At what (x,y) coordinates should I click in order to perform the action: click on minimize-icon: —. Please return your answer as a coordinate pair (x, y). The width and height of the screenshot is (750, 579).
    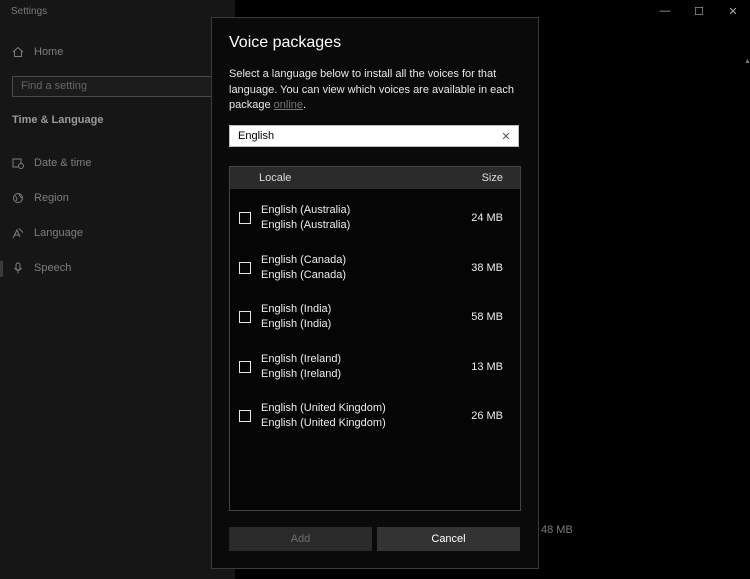
    Looking at the image, I should click on (665, 11).